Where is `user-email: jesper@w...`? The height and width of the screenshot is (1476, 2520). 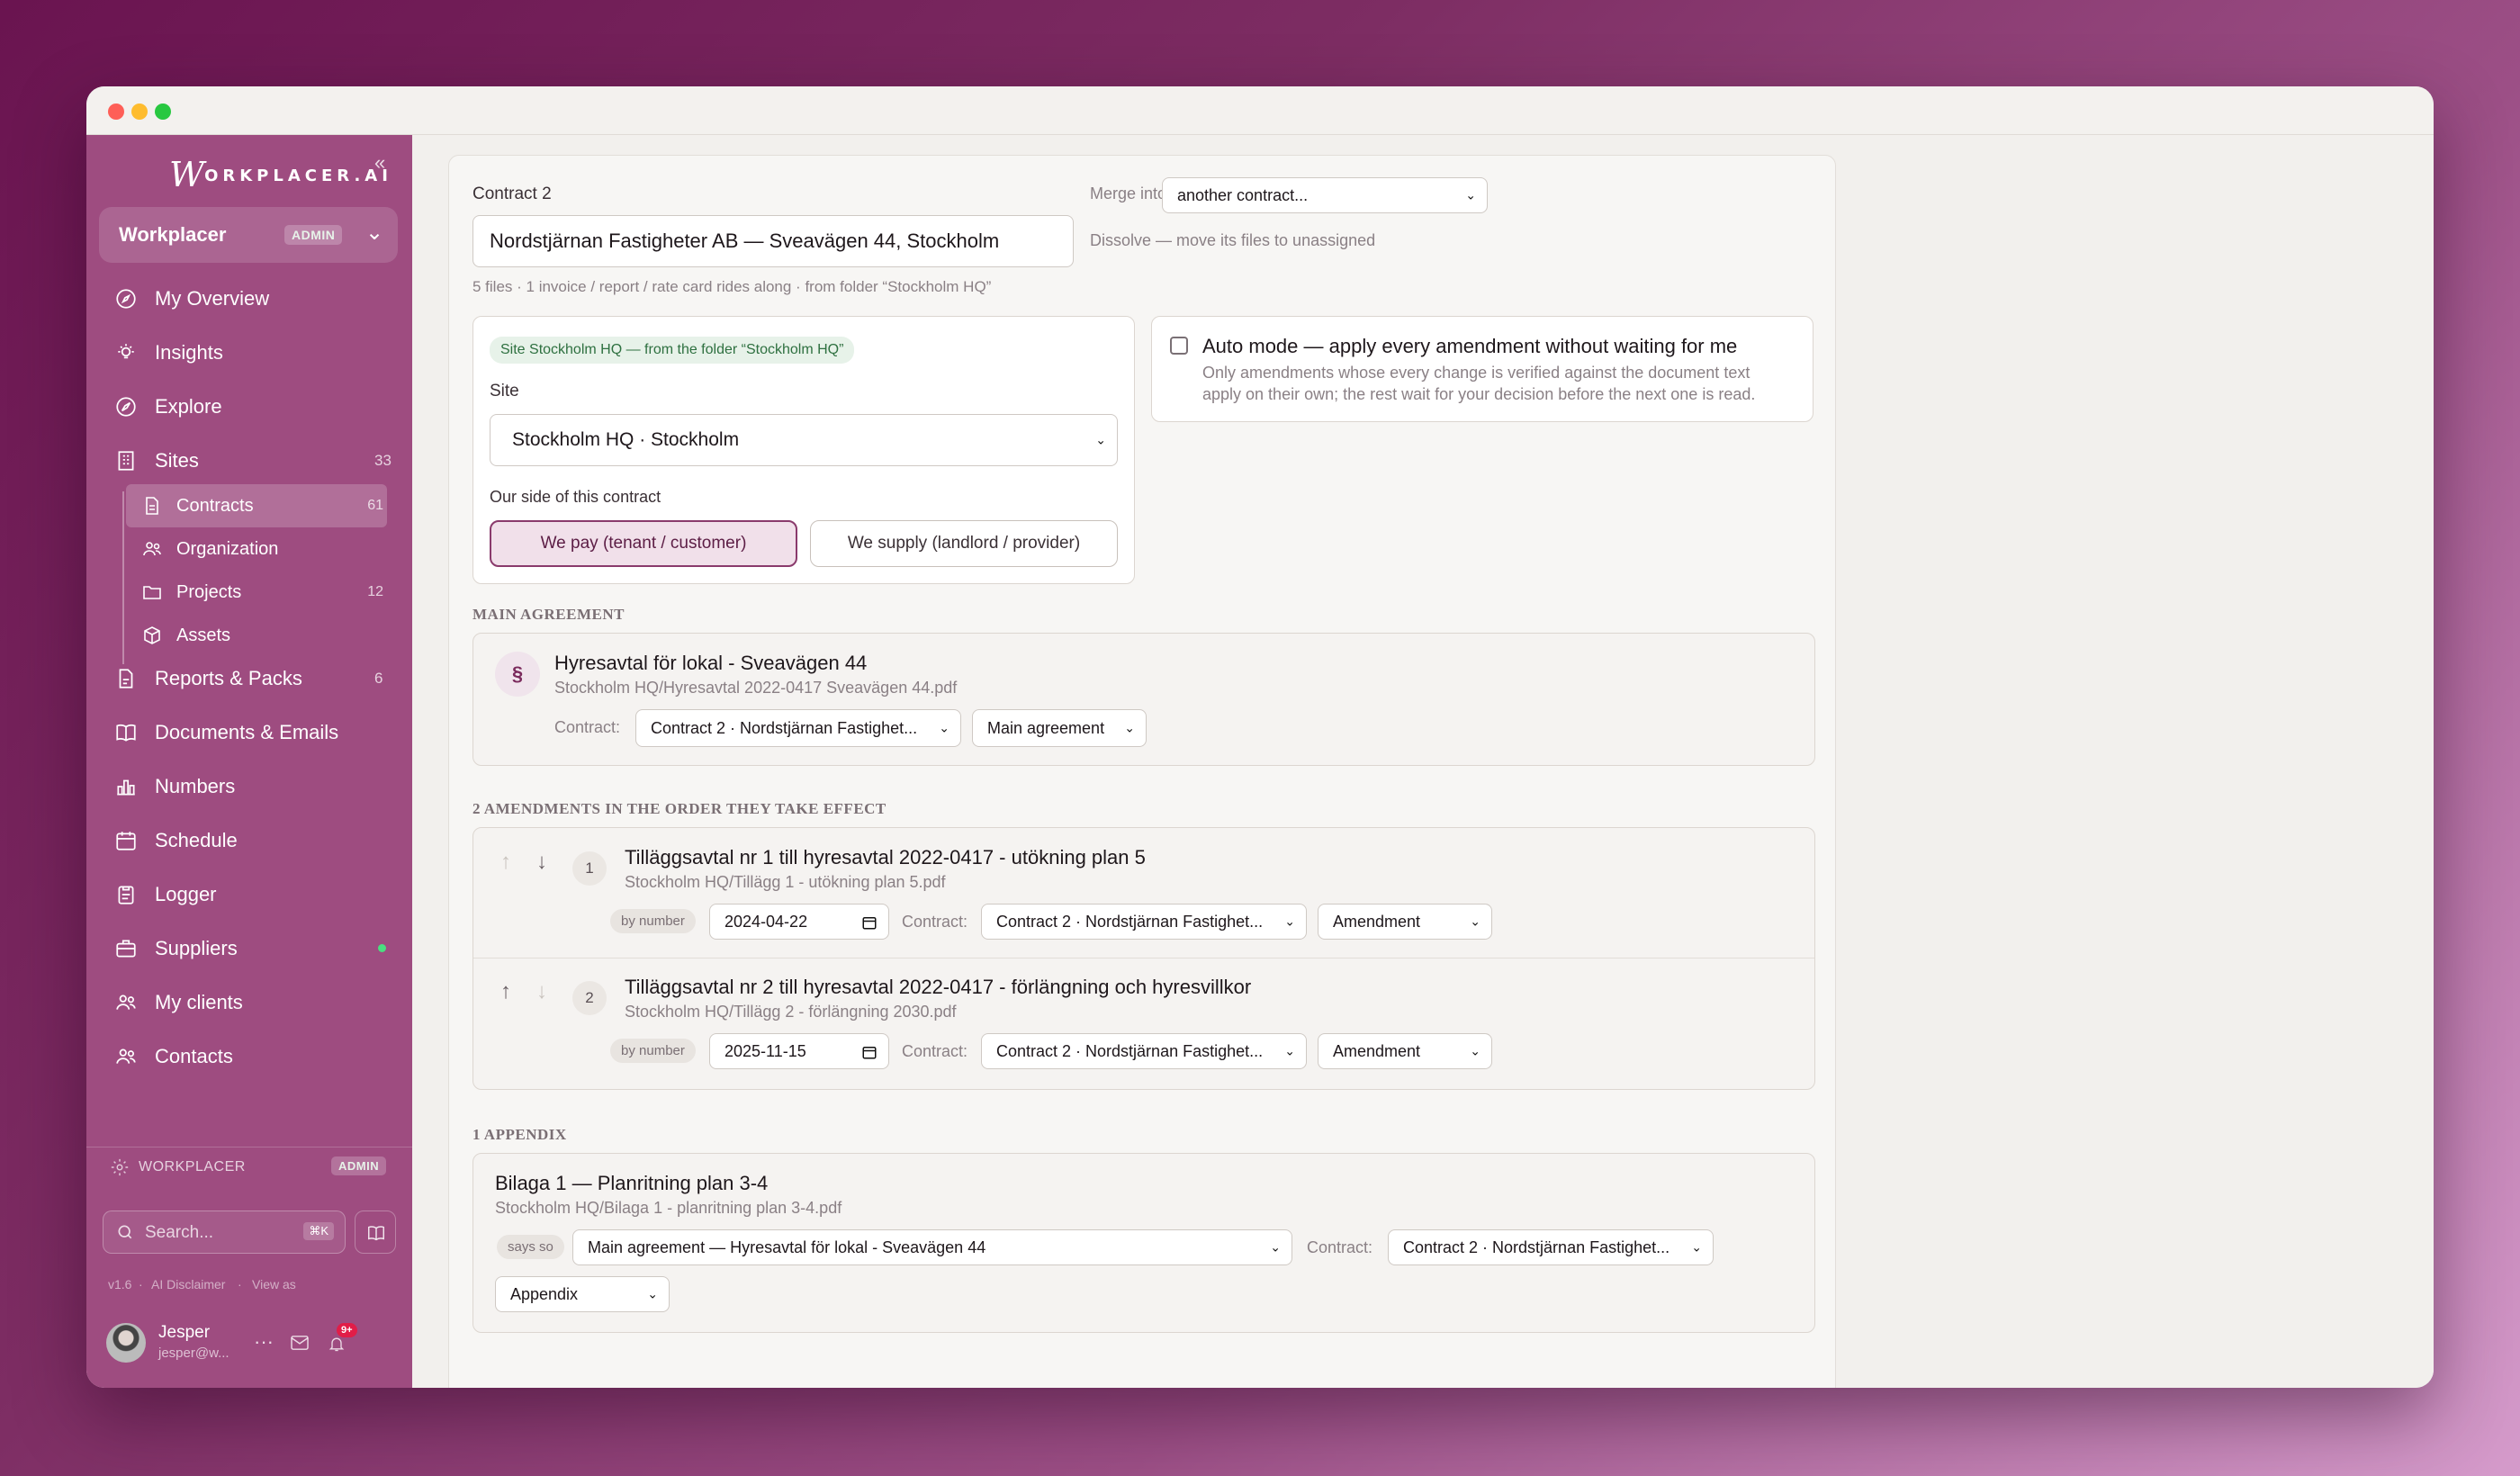
user-email: jesper@w... is located at coordinates (194, 1353).